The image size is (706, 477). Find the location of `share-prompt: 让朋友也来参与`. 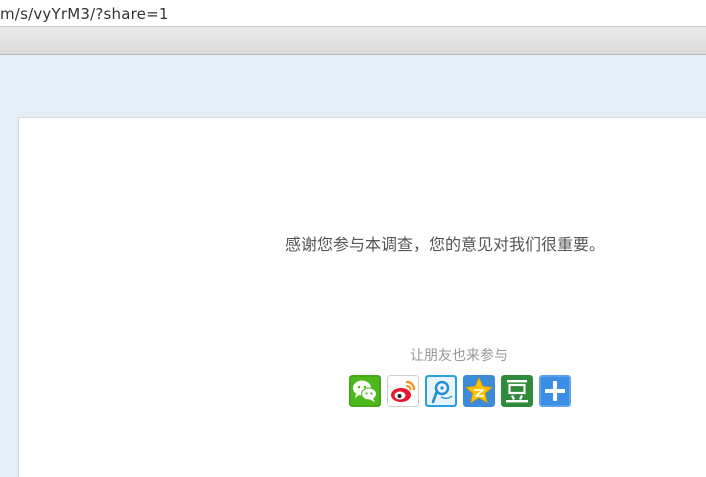

share-prompt: 让朋友也来参与 is located at coordinates (459, 356).